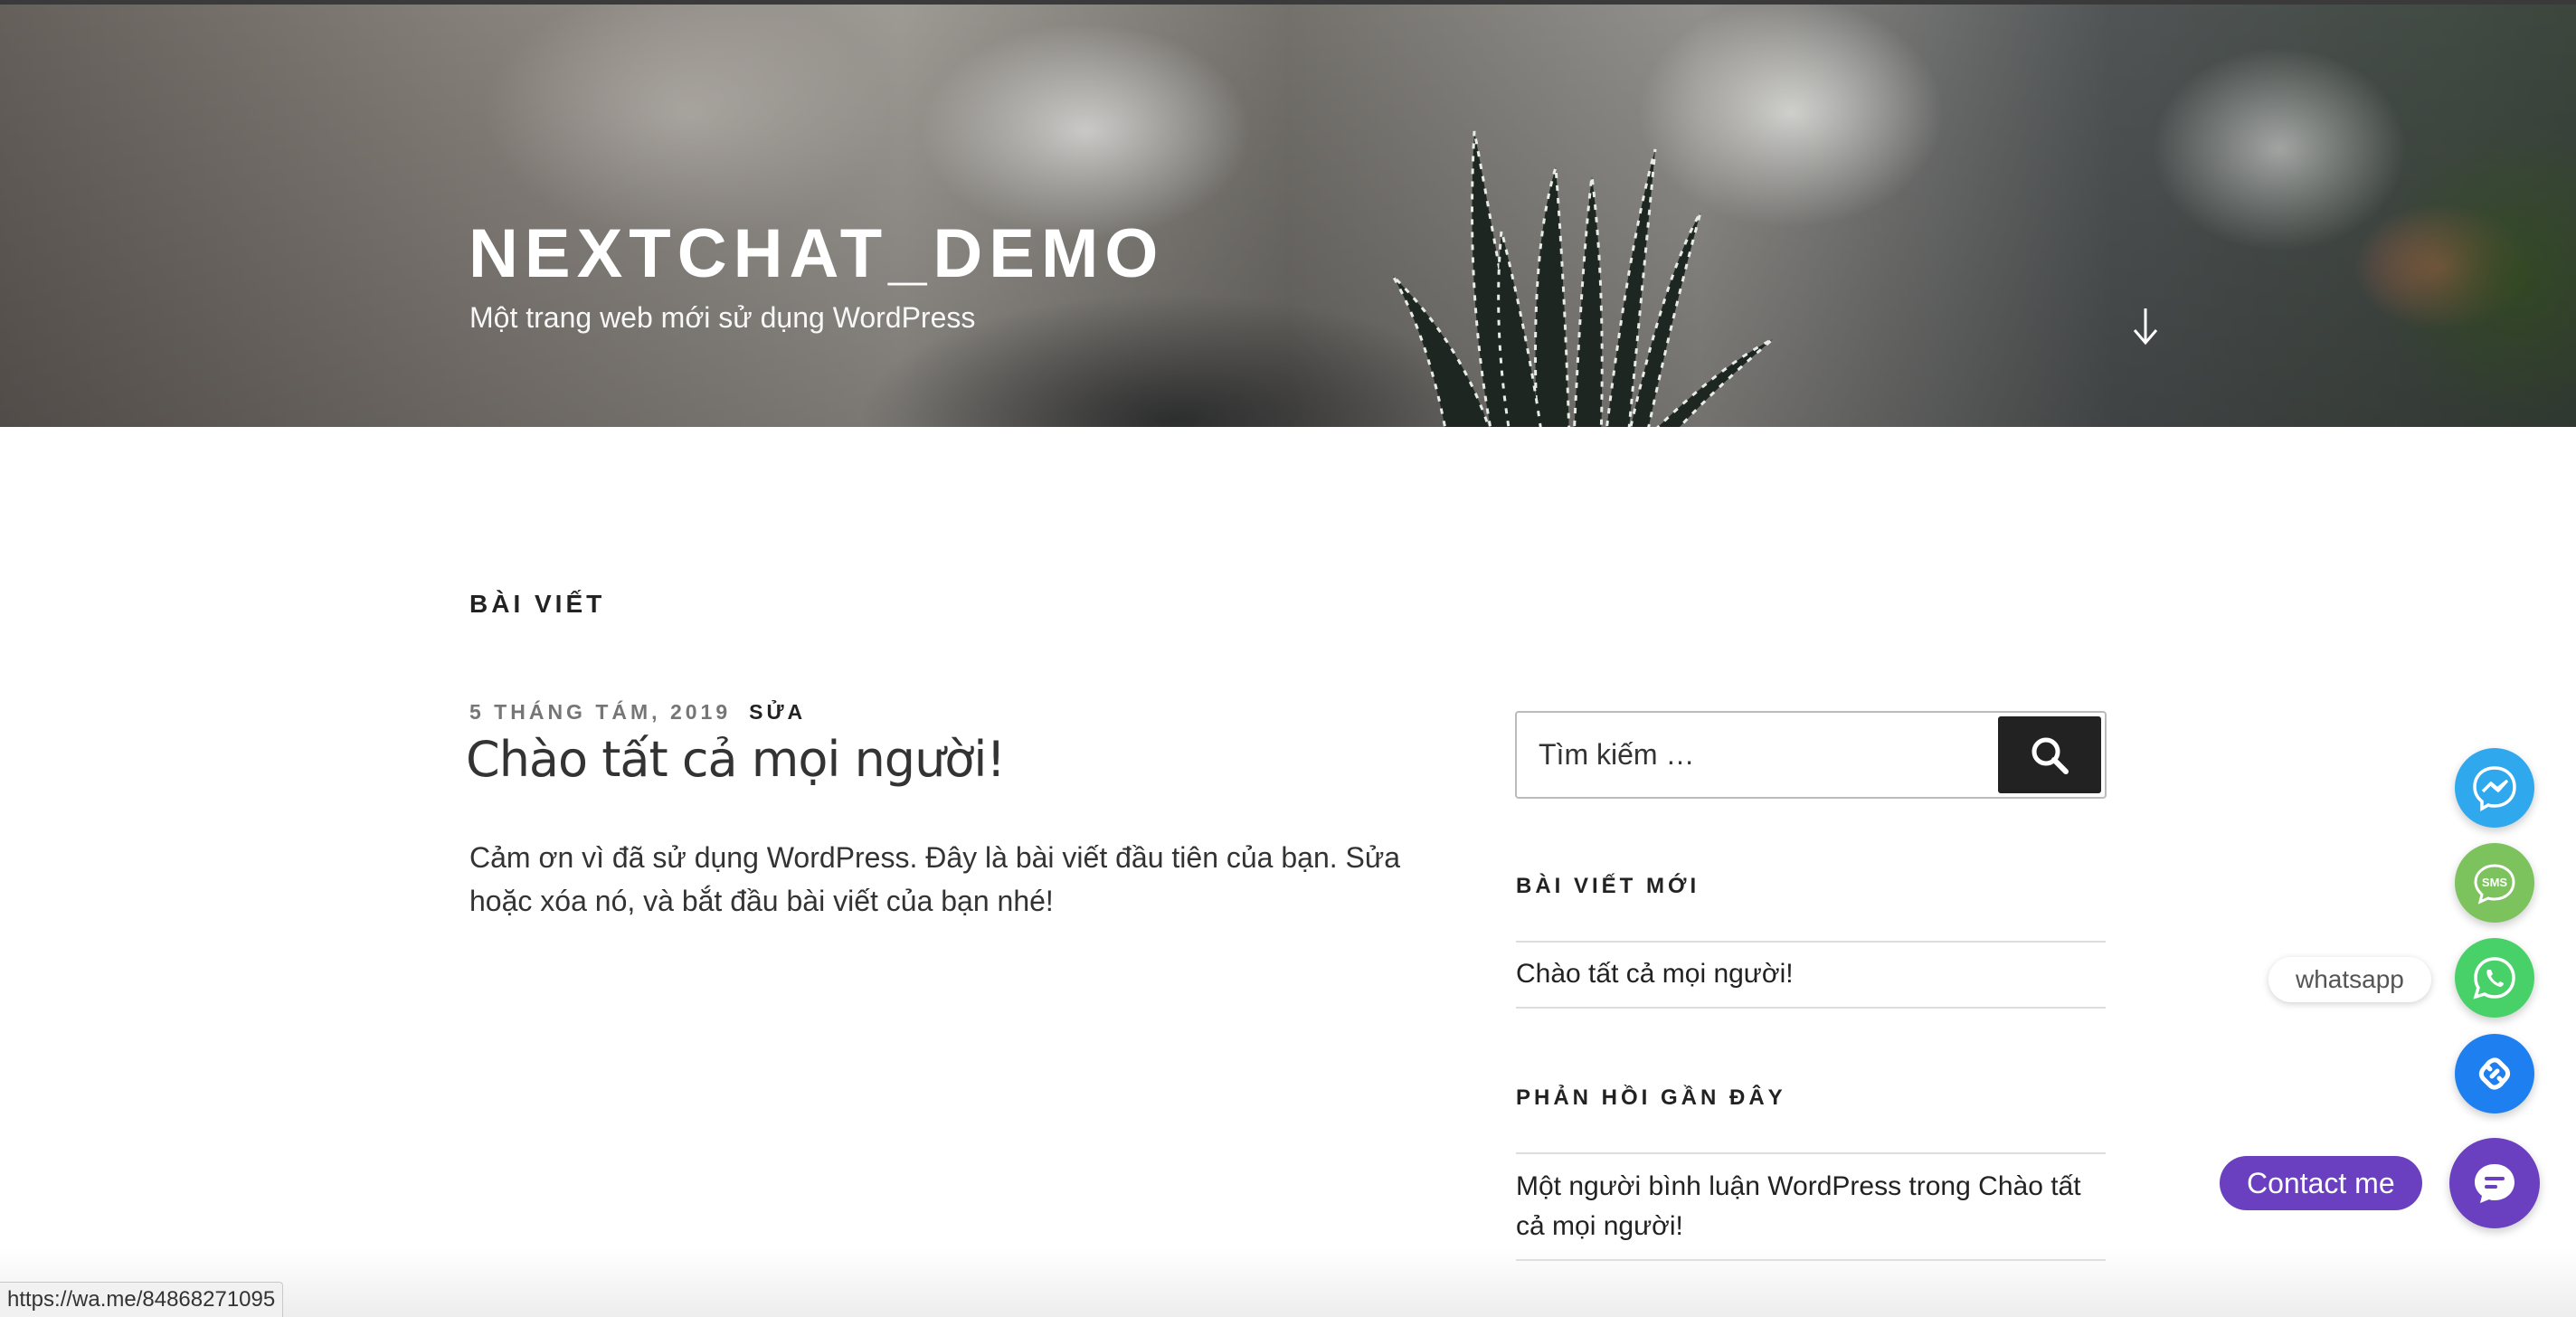 Image resolution: width=2576 pixels, height=1317 pixels. I want to click on search-input, so click(1765, 755).